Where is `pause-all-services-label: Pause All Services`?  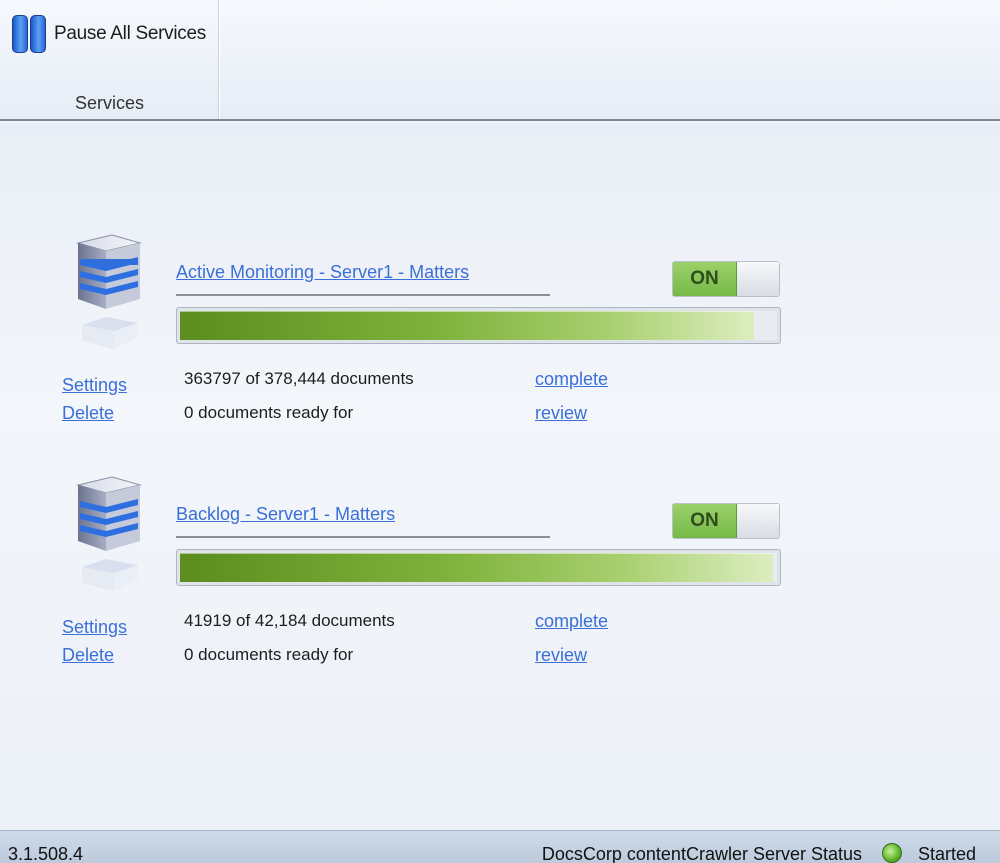 pause-all-services-label: Pause All Services is located at coordinates (130, 33).